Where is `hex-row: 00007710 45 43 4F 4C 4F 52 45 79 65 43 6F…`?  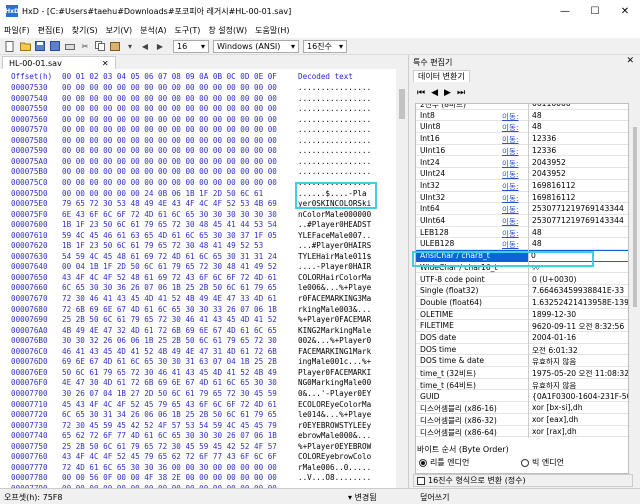 hex-row: 00007710 45 43 4F 4C 4F 52 45 79 65 43 6F… is located at coordinates (198, 405).